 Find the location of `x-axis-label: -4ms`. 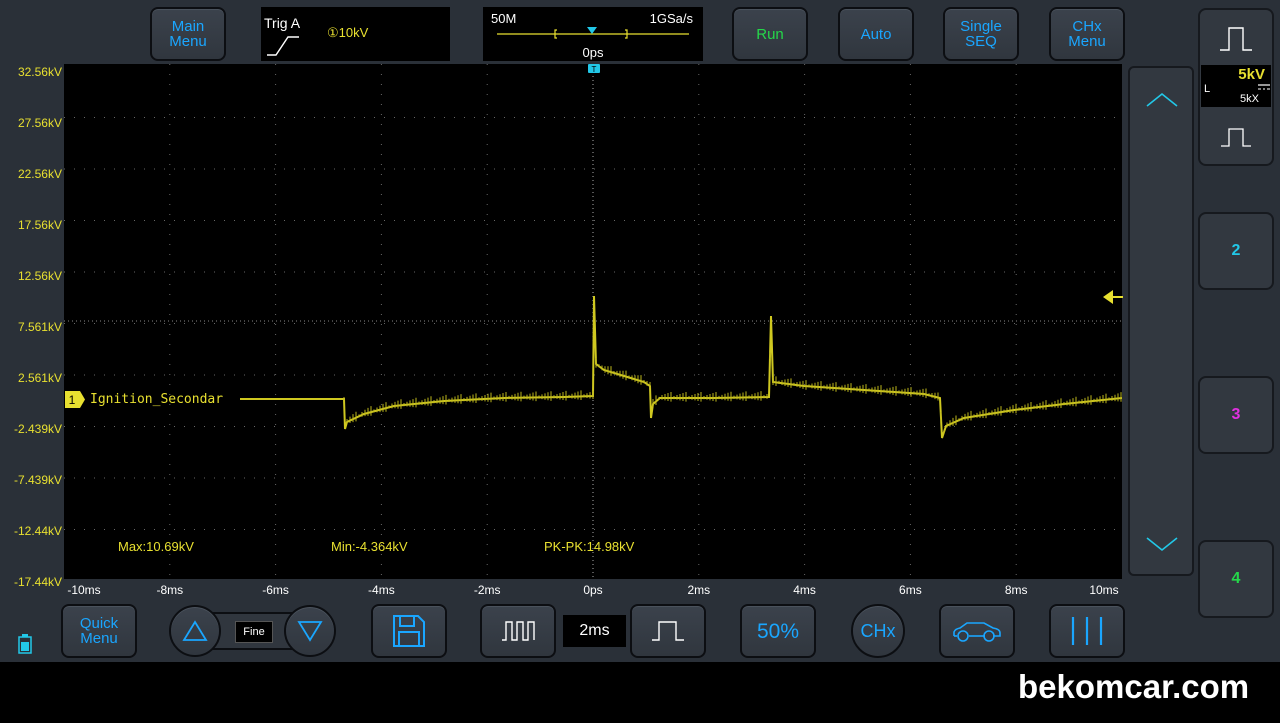

x-axis-label: -4ms is located at coordinates (381, 590).